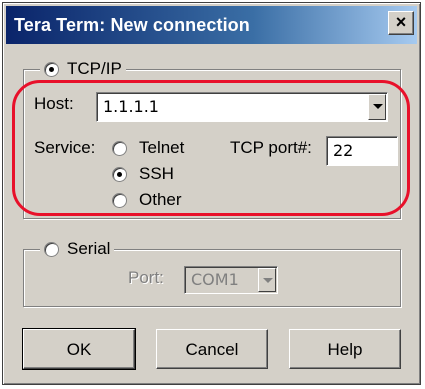  Describe the element at coordinates (242, 107) in the screenshot. I see `host-combobox: 1.1.1.1` at that location.